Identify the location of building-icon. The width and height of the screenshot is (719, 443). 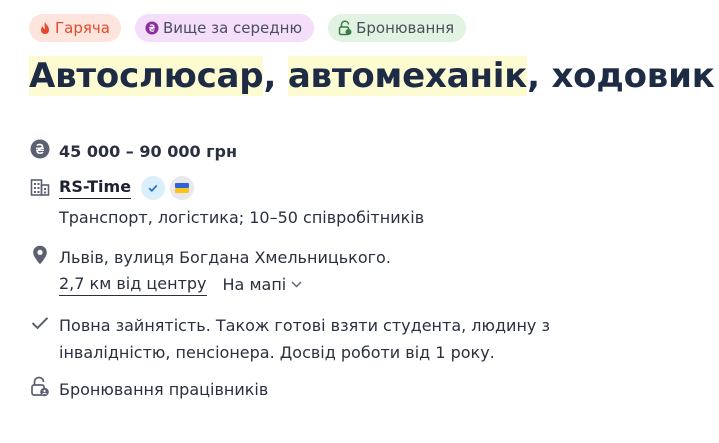
(40, 187).